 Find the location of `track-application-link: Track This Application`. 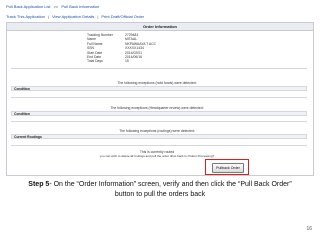

track-application-link: Track This Application is located at coordinates (25, 16).